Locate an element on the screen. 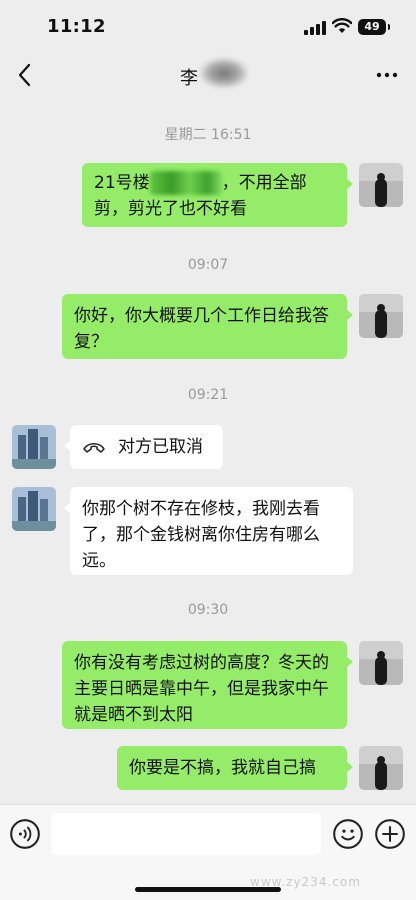  received-message: 你那个树不存在修枝，我刚去看了，那个金钱树离你住房有哪么远。 is located at coordinates (208, 531).